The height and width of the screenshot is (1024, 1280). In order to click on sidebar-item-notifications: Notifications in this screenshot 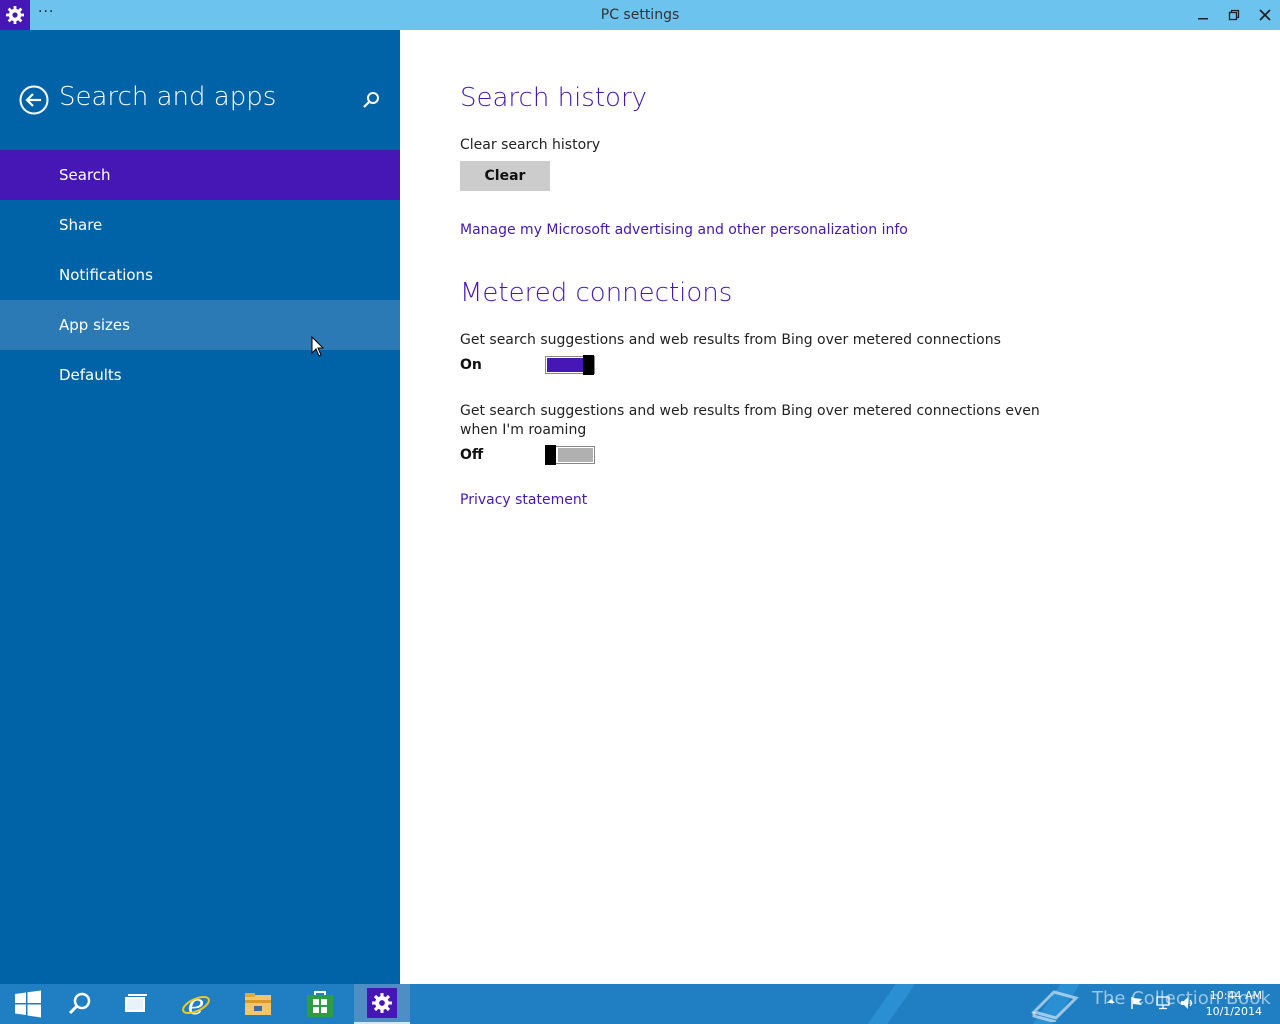, I will do `click(200, 275)`.